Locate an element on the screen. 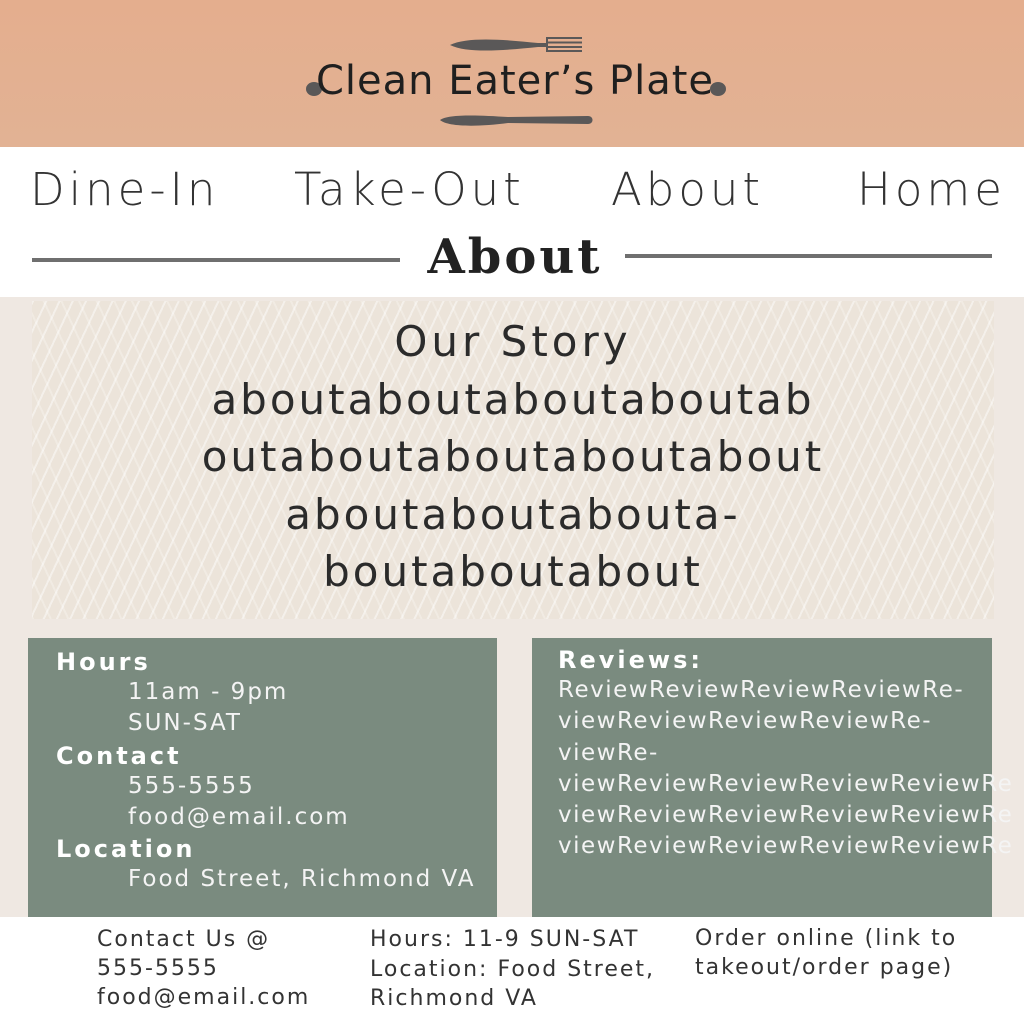 This screenshot has width=1024, height=1024. title-rule-left is located at coordinates (216, 260).